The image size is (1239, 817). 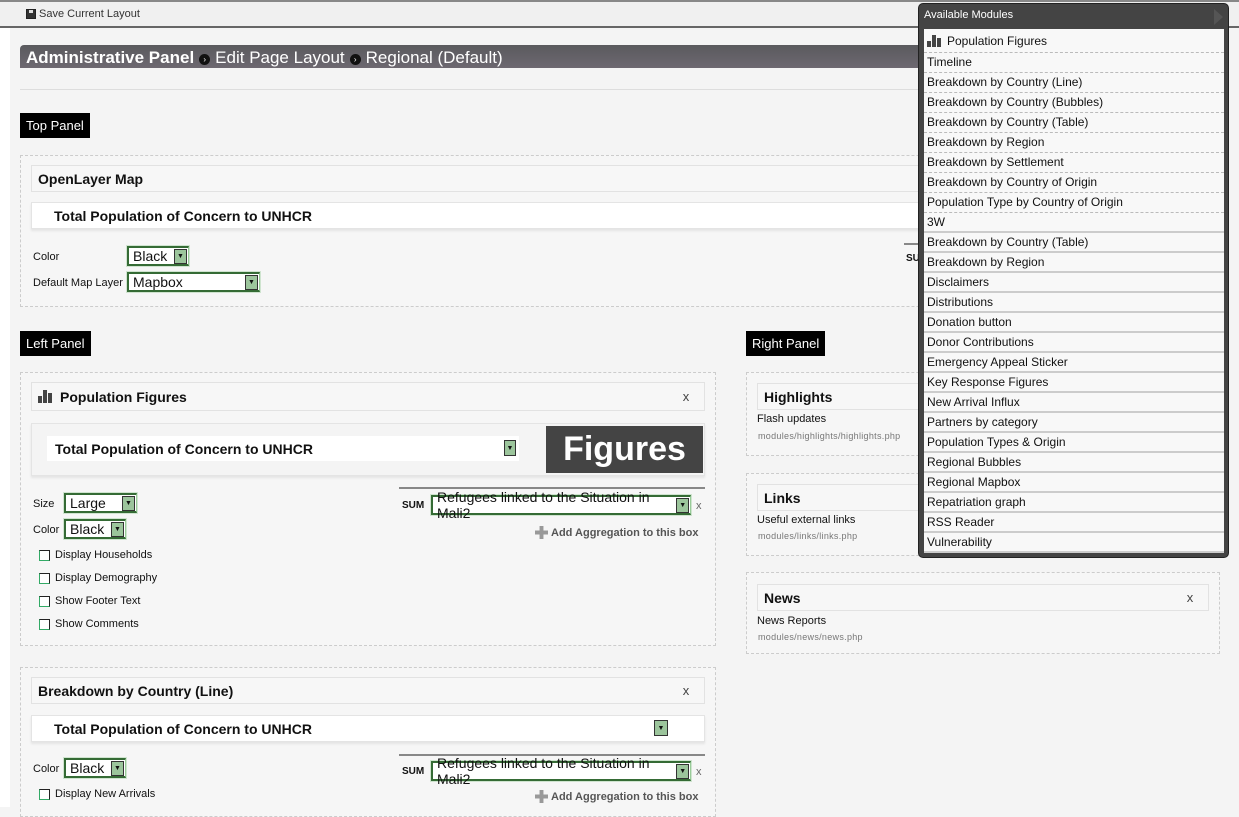 I want to click on save-layout-button: Save Current Layout, so click(x=83, y=14).